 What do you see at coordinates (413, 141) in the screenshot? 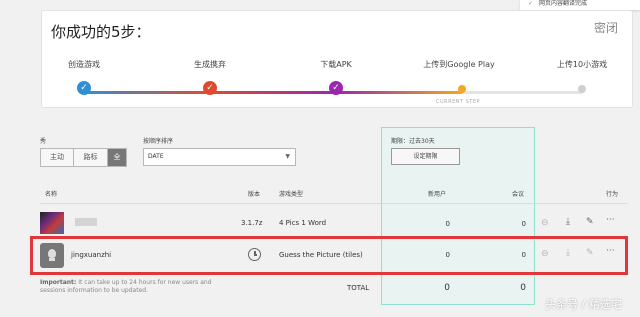
I see `period-label: 期限：过去30天` at bounding box center [413, 141].